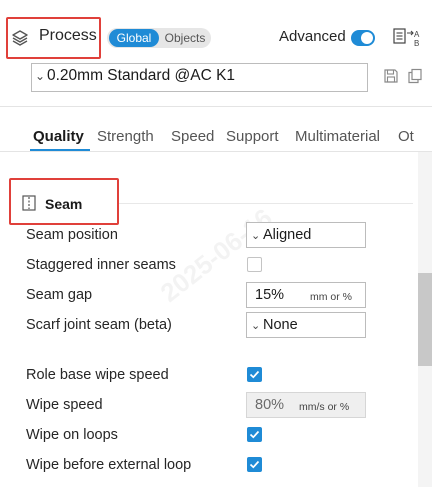  What do you see at coordinates (425, 319) in the screenshot?
I see `scrollbar-thumb` at bounding box center [425, 319].